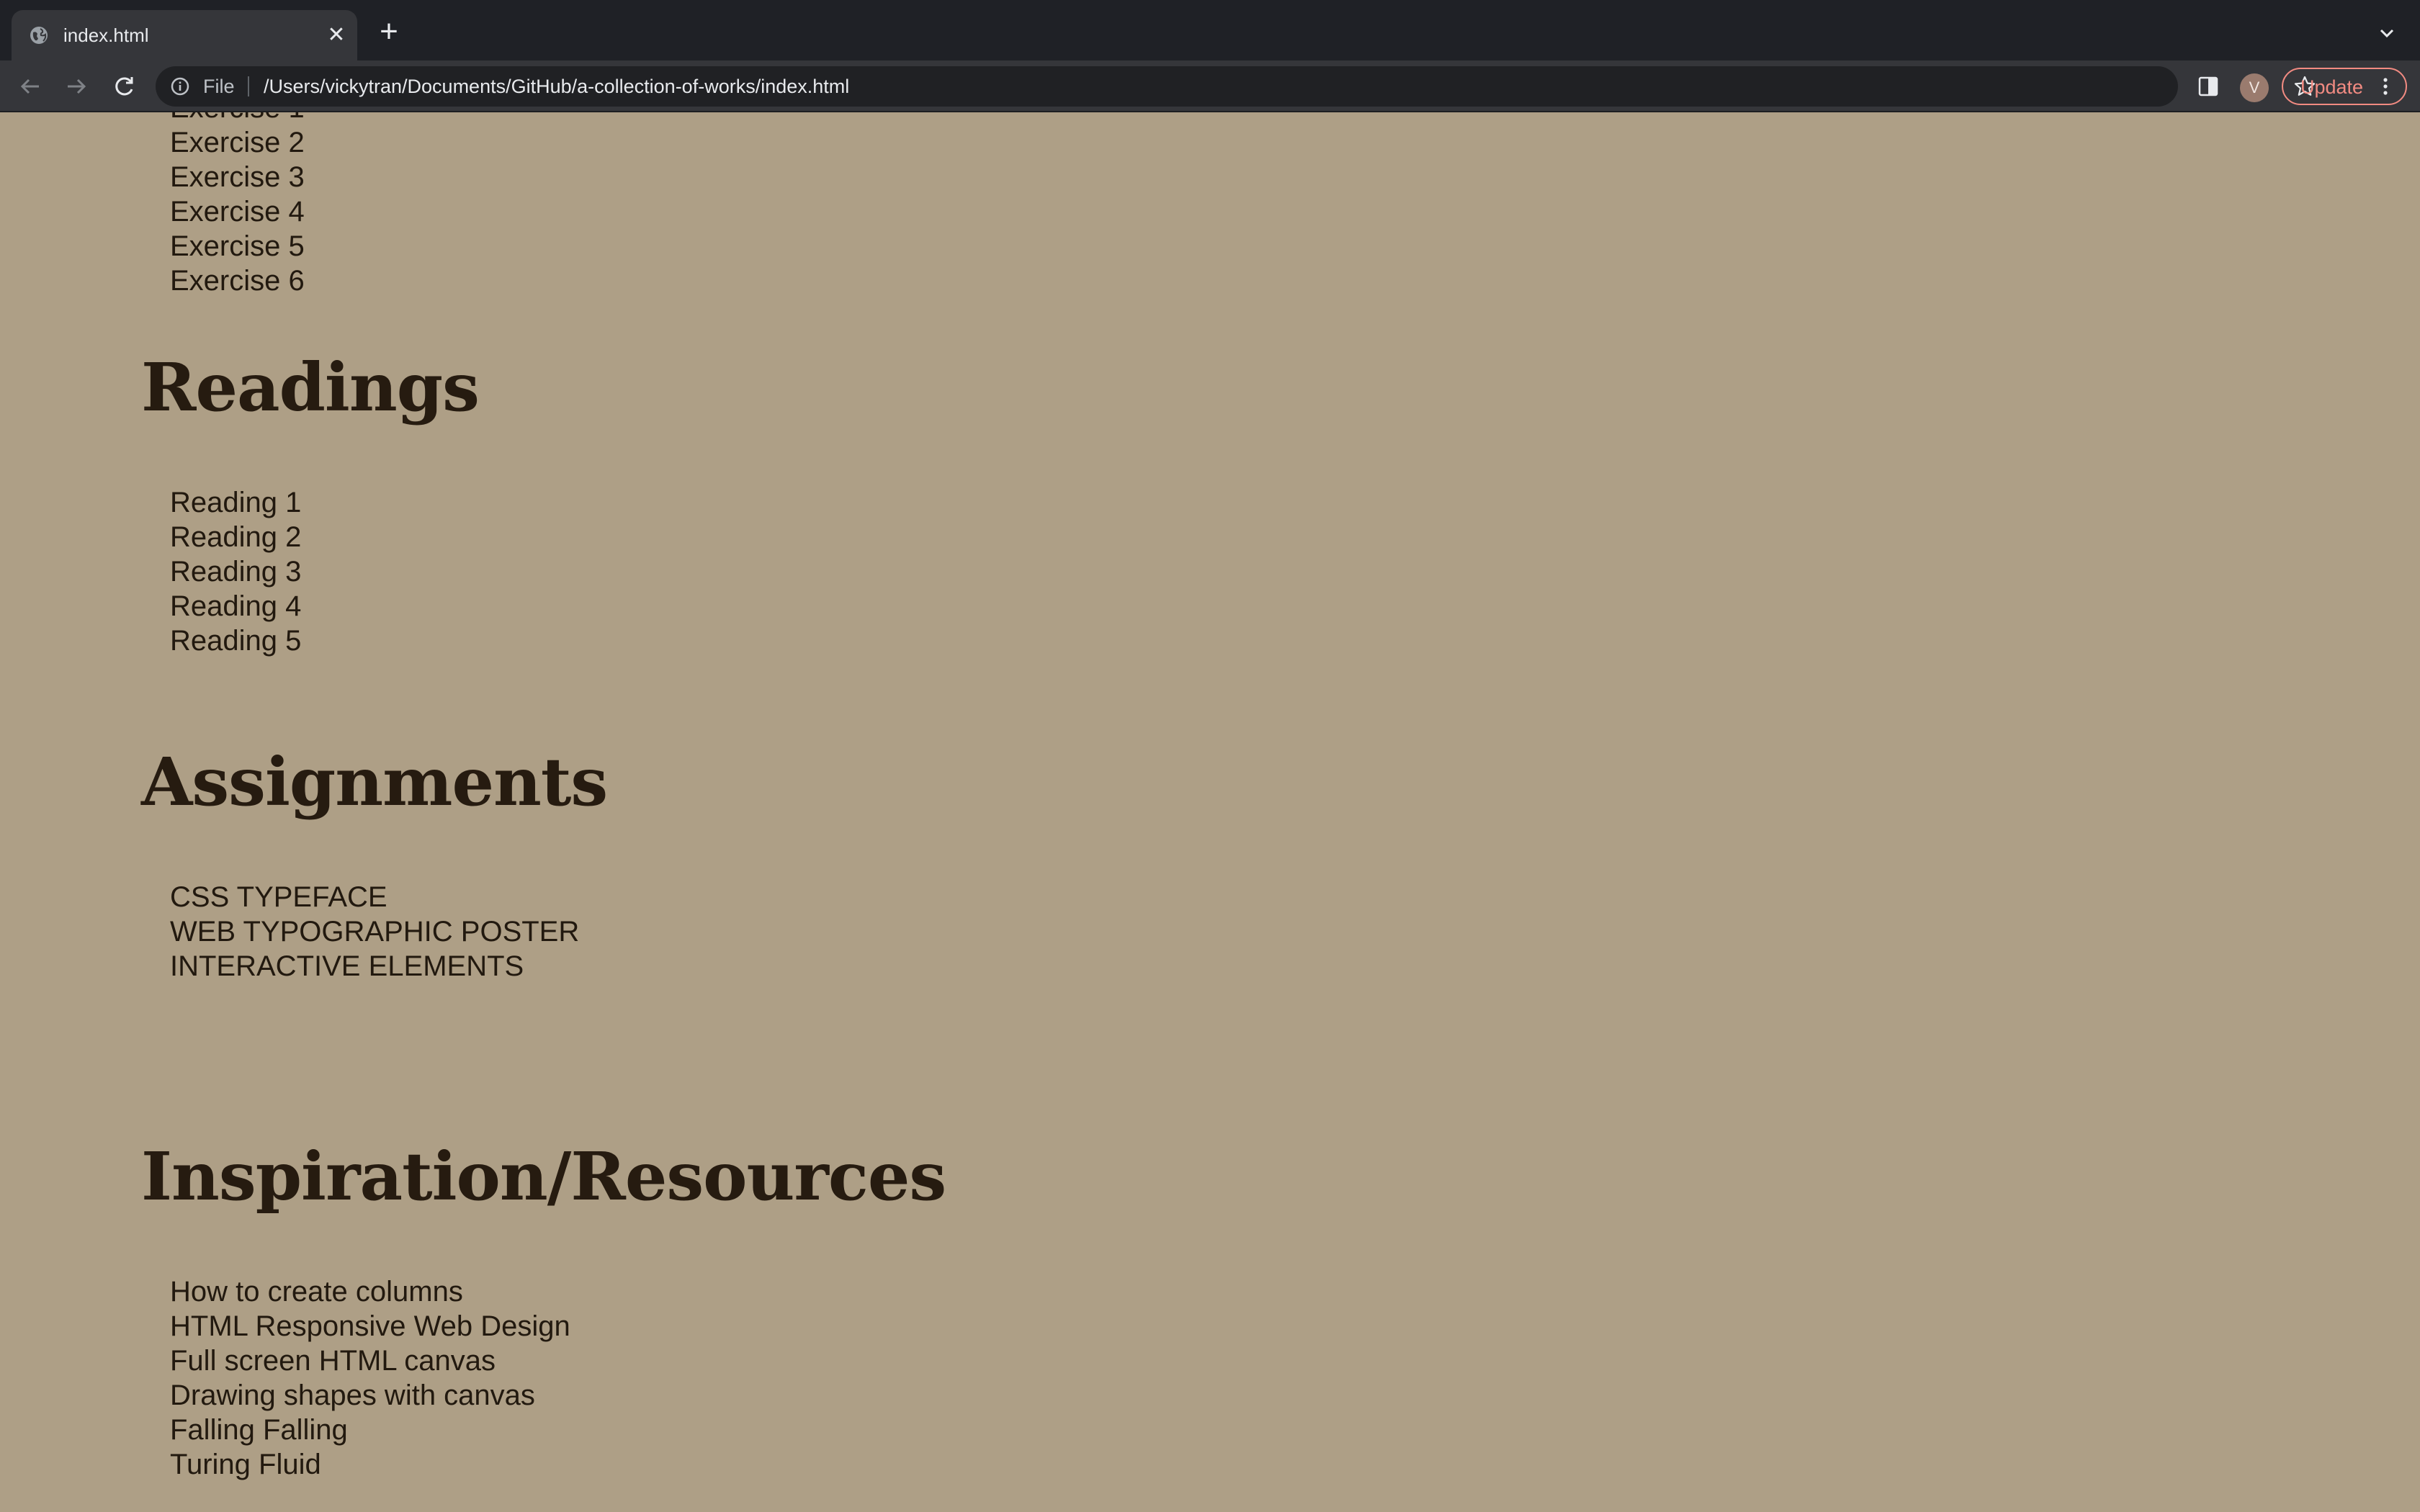 The width and height of the screenshot is (2420, 1512). What do you see at coordinates (237, 177) in the screenshot?
I see `list-item: Exercise 3` at bounding box center [237, 177].